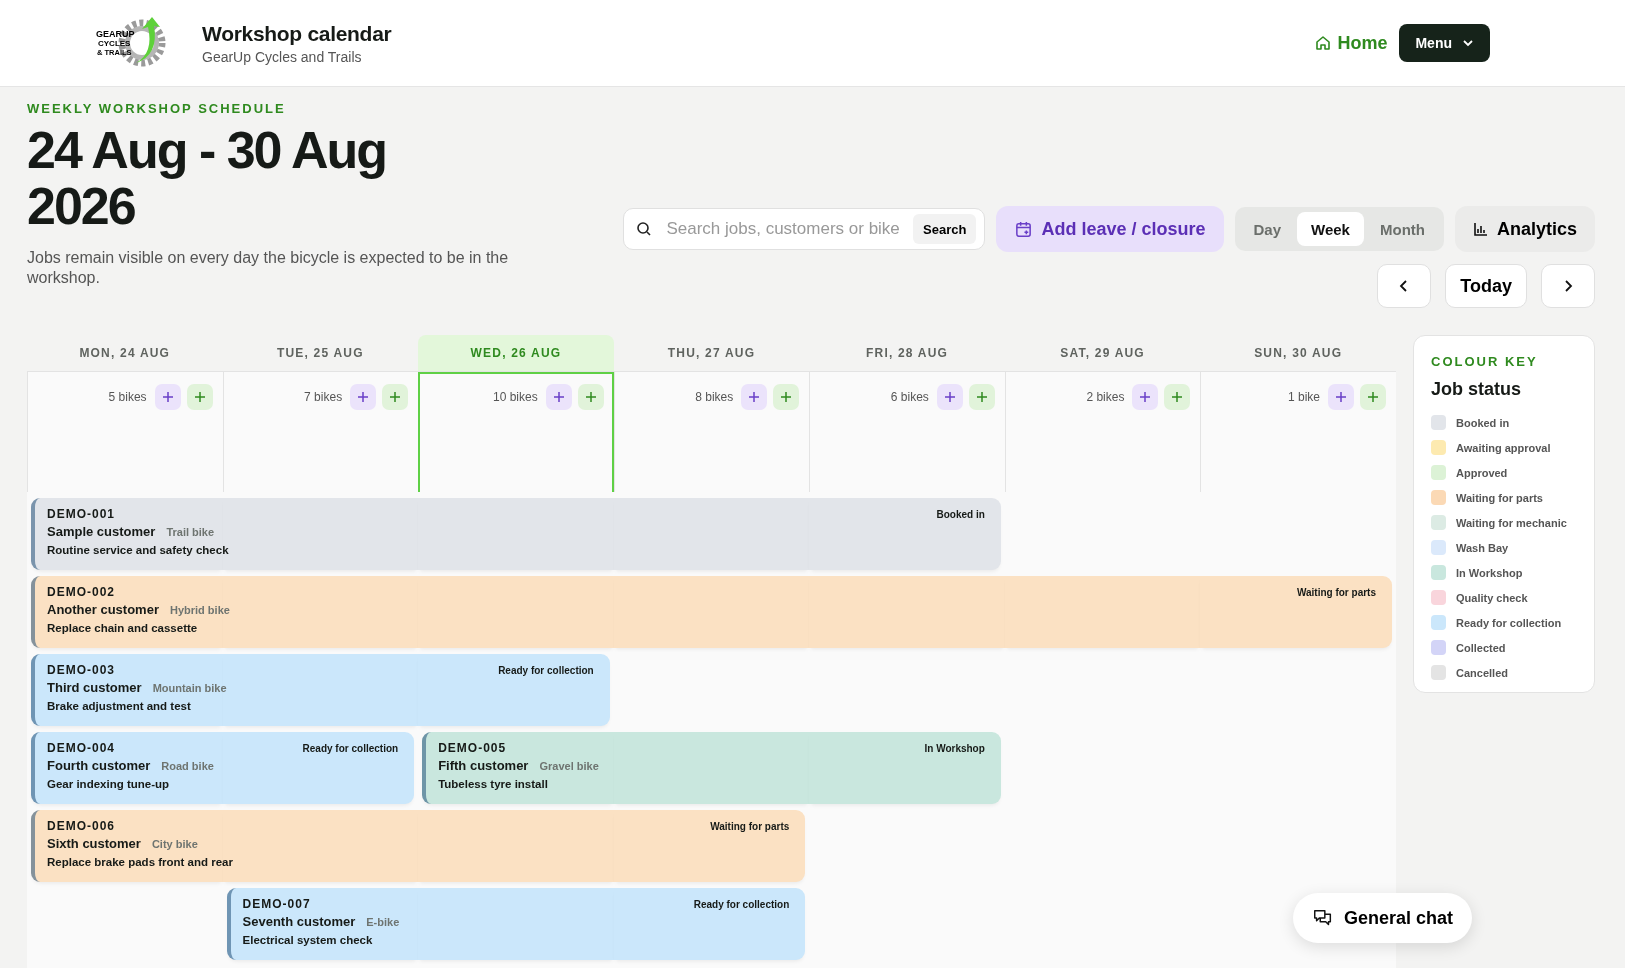 The width and height of the screenshot is (1625, 968). What do you see at coordinates (103, 609) in the screenshot?
I see `customer-name: Another customer` at bounding box center [103, 609].